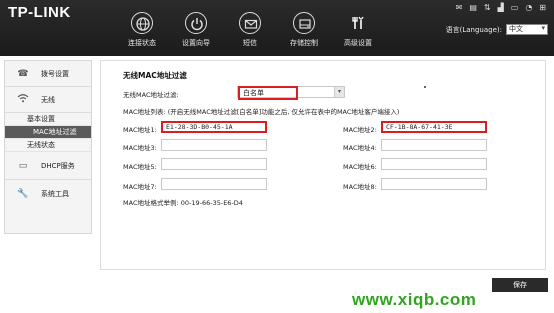 Image resolution: width=554 pixels, height=313 pixels. I want to click on sidebar-sub-mac-filter: MAC地址过滤, so click(48, 132).